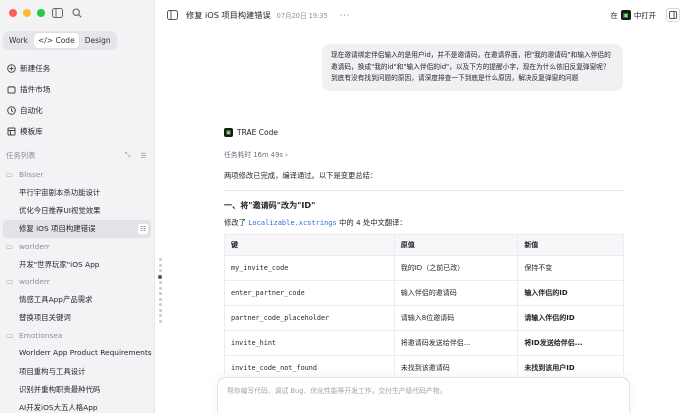  I want to click on cell-key: invite_code_not_found, so click(309, 364).